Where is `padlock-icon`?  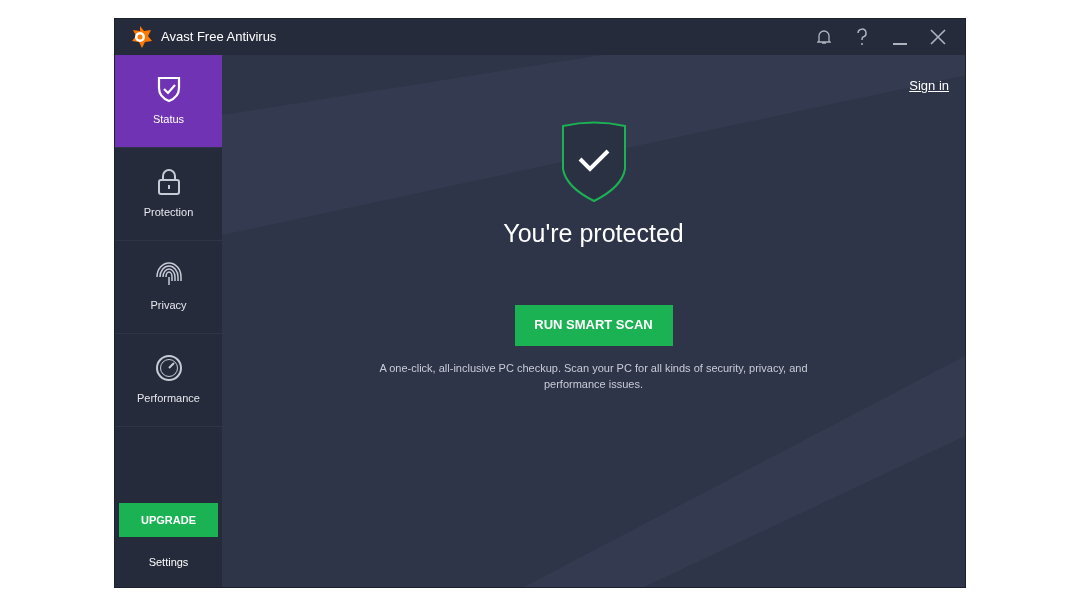 padlock-icon is located at coordinates (168, 181).